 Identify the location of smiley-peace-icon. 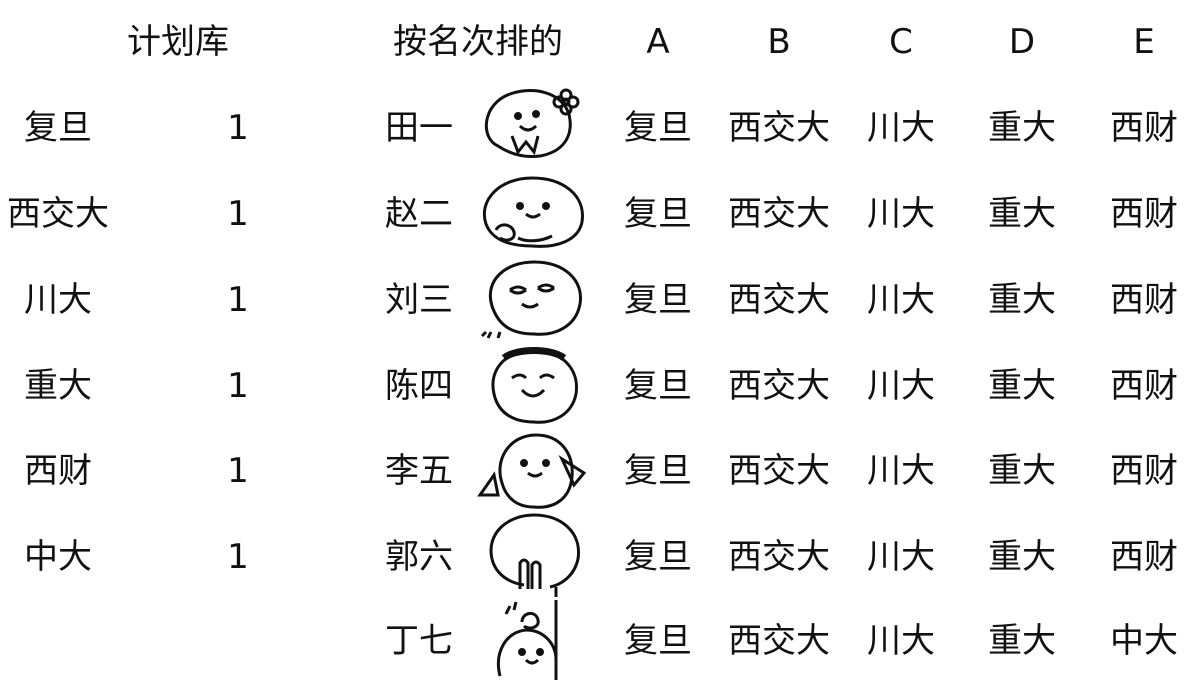
(535, 555).